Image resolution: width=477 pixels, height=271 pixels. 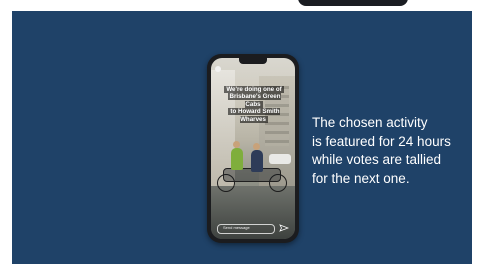 What do you see at coordinates (370, 122) in the screenshot?
I see `slide-description-line: The chosen activity` at bounding box center [370, 122].